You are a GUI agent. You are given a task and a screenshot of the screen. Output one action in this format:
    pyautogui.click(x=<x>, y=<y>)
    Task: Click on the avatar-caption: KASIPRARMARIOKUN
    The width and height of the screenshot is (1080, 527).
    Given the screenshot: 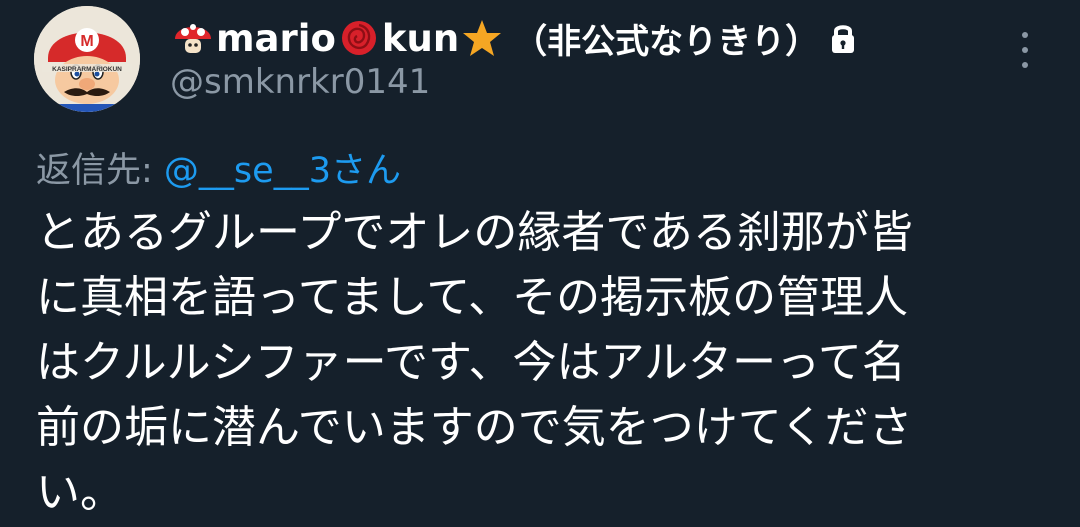 What is the action you would take?
    pyautogui.click(x=87, y=69)
    